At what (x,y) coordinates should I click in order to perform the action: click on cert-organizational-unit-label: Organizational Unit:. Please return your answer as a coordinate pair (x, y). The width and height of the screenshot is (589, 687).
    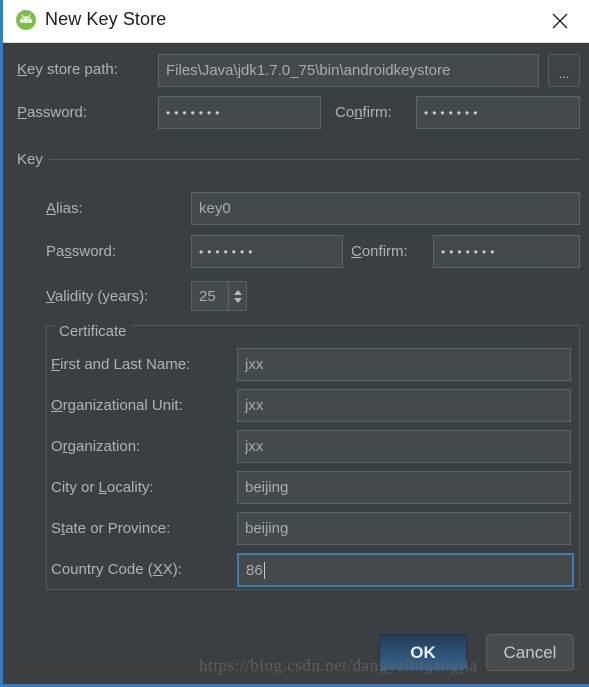
    Looking at the image, I should click on (117, 405).